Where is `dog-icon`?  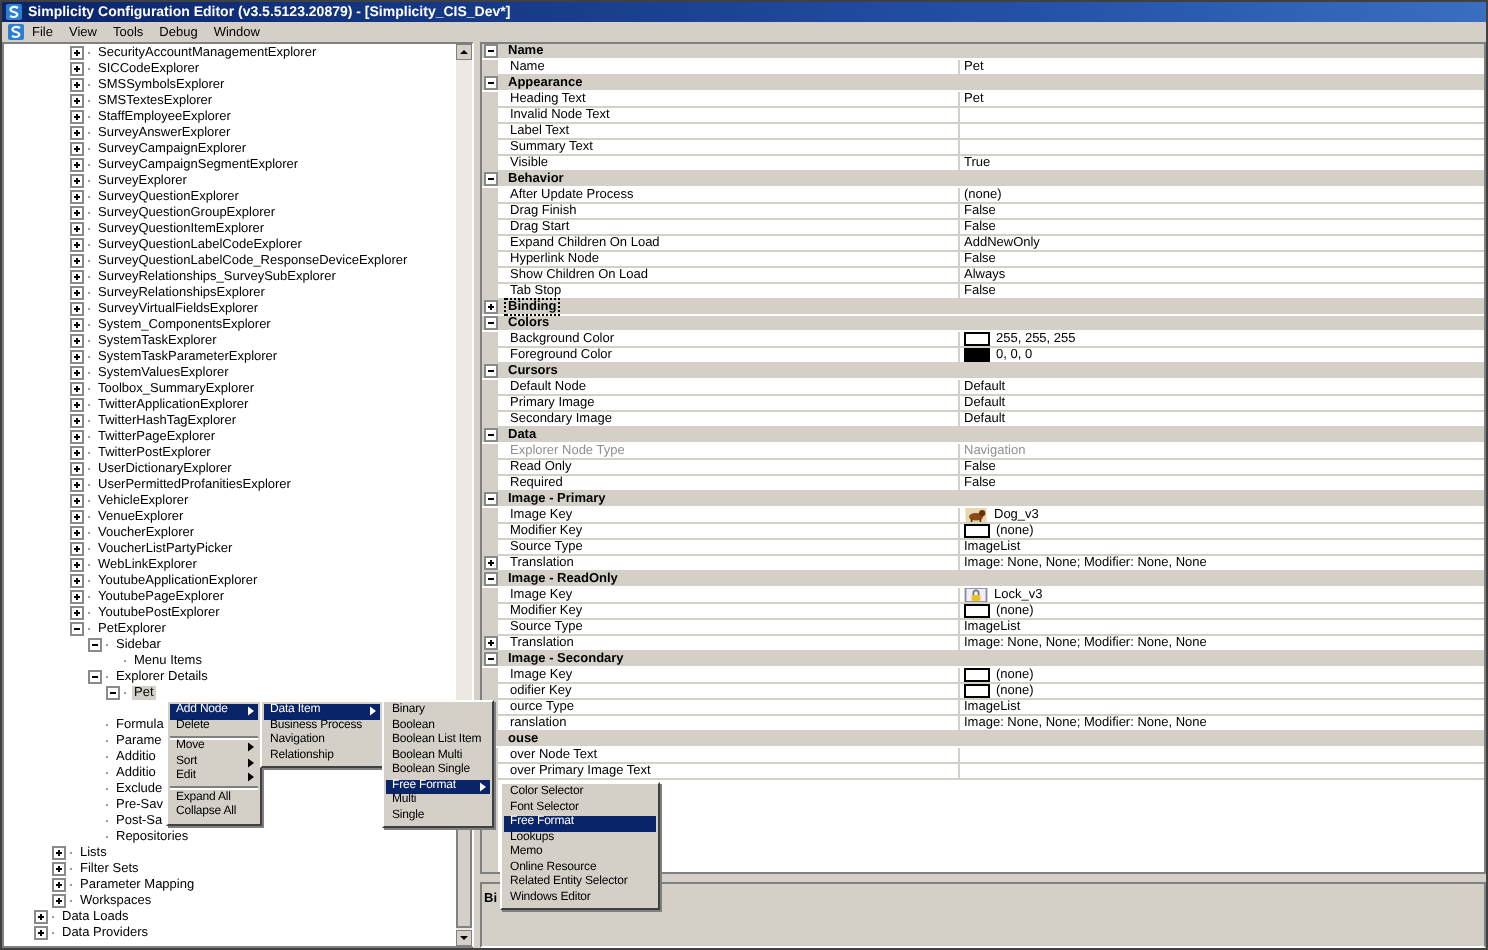
dog-icon is located at coordinates (976, 515).